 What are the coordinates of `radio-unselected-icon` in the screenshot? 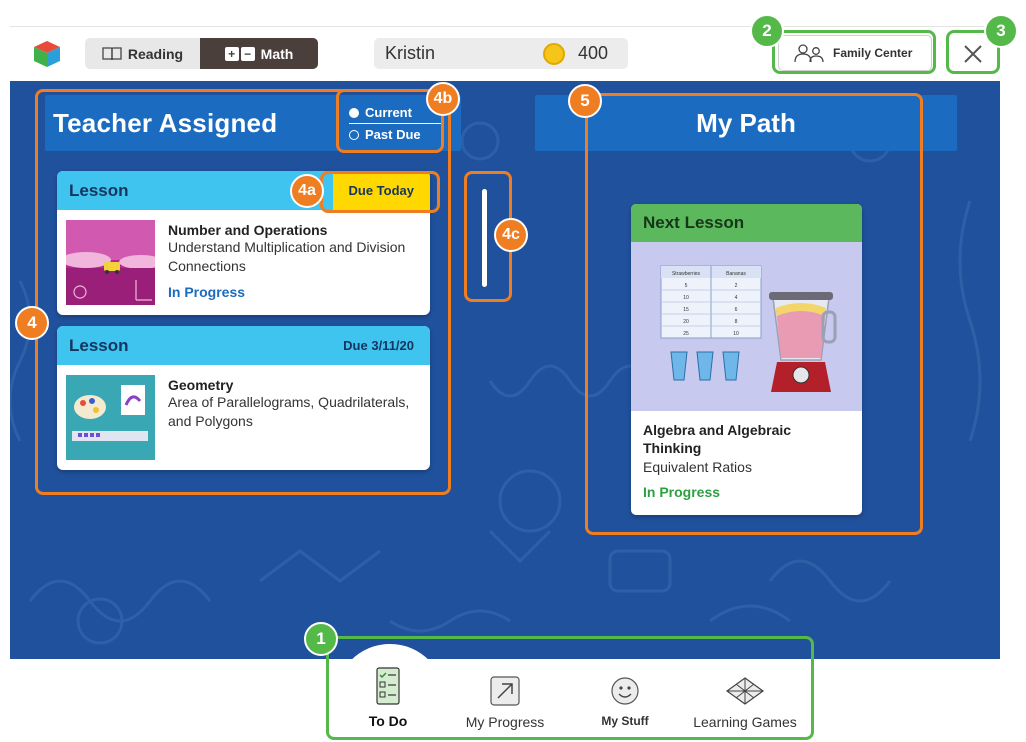 It's located at (354, 134).